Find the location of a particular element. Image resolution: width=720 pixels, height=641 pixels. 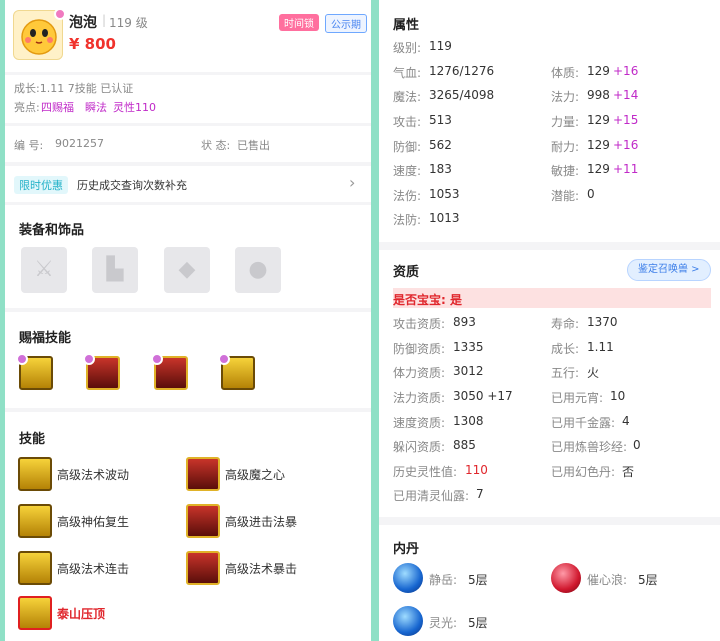

attr-value: 562 is located at coordinates (440, 145).